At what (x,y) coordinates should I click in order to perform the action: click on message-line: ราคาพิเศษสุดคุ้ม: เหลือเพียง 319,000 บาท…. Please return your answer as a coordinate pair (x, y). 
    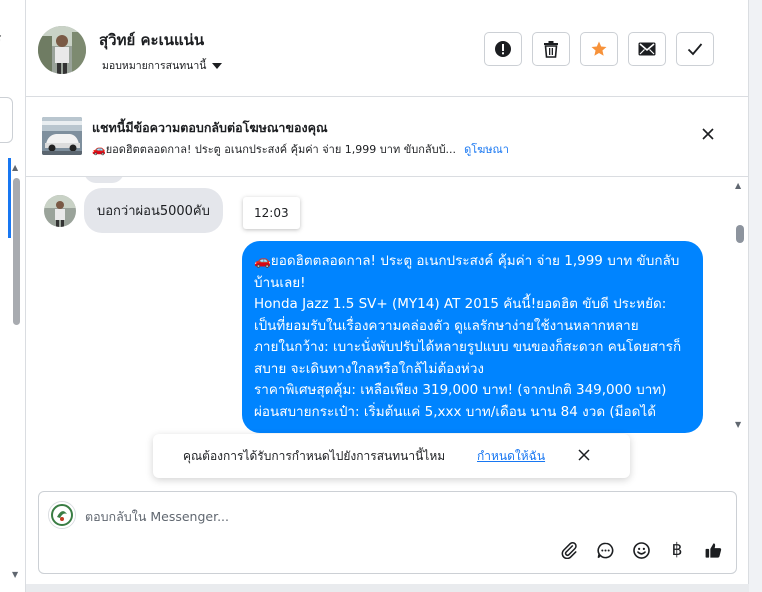
    Looking at the image, I should click on (460, 390).